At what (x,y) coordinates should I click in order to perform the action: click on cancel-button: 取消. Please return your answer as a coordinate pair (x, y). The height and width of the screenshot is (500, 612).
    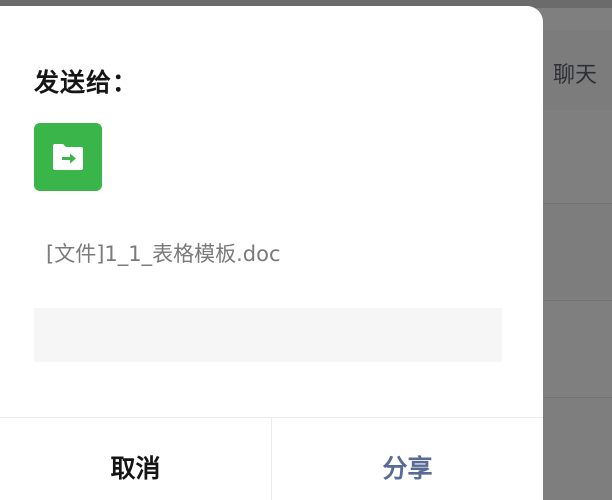
    Looking at the image, I should click on (136, 459).